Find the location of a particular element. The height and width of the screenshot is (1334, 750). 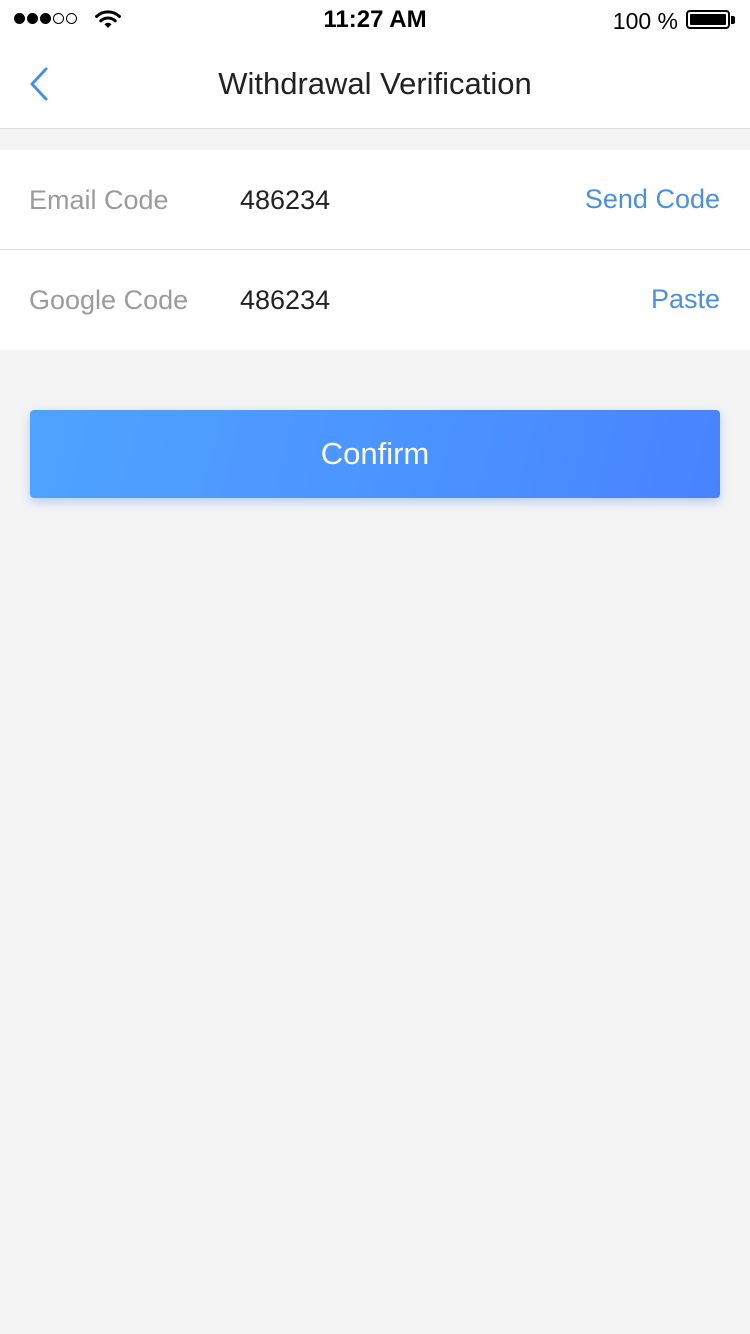

verification-form: Email Code Send Code Google Code Paste is located at coordinates (375, 250).